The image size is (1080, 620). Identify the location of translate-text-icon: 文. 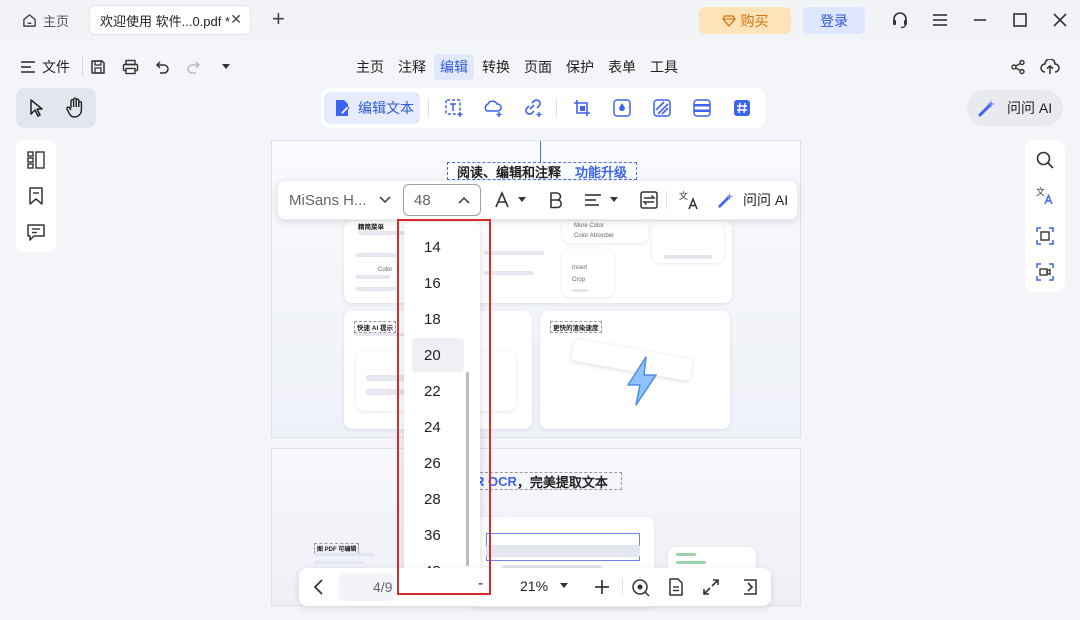
(690, 200).